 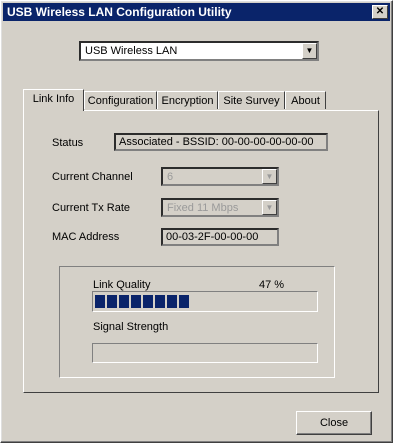 What do you see at coordinates (122, 285) in the screenshot?
I see `link-quality-label: Link Quality` at bounding box center [122, 285].